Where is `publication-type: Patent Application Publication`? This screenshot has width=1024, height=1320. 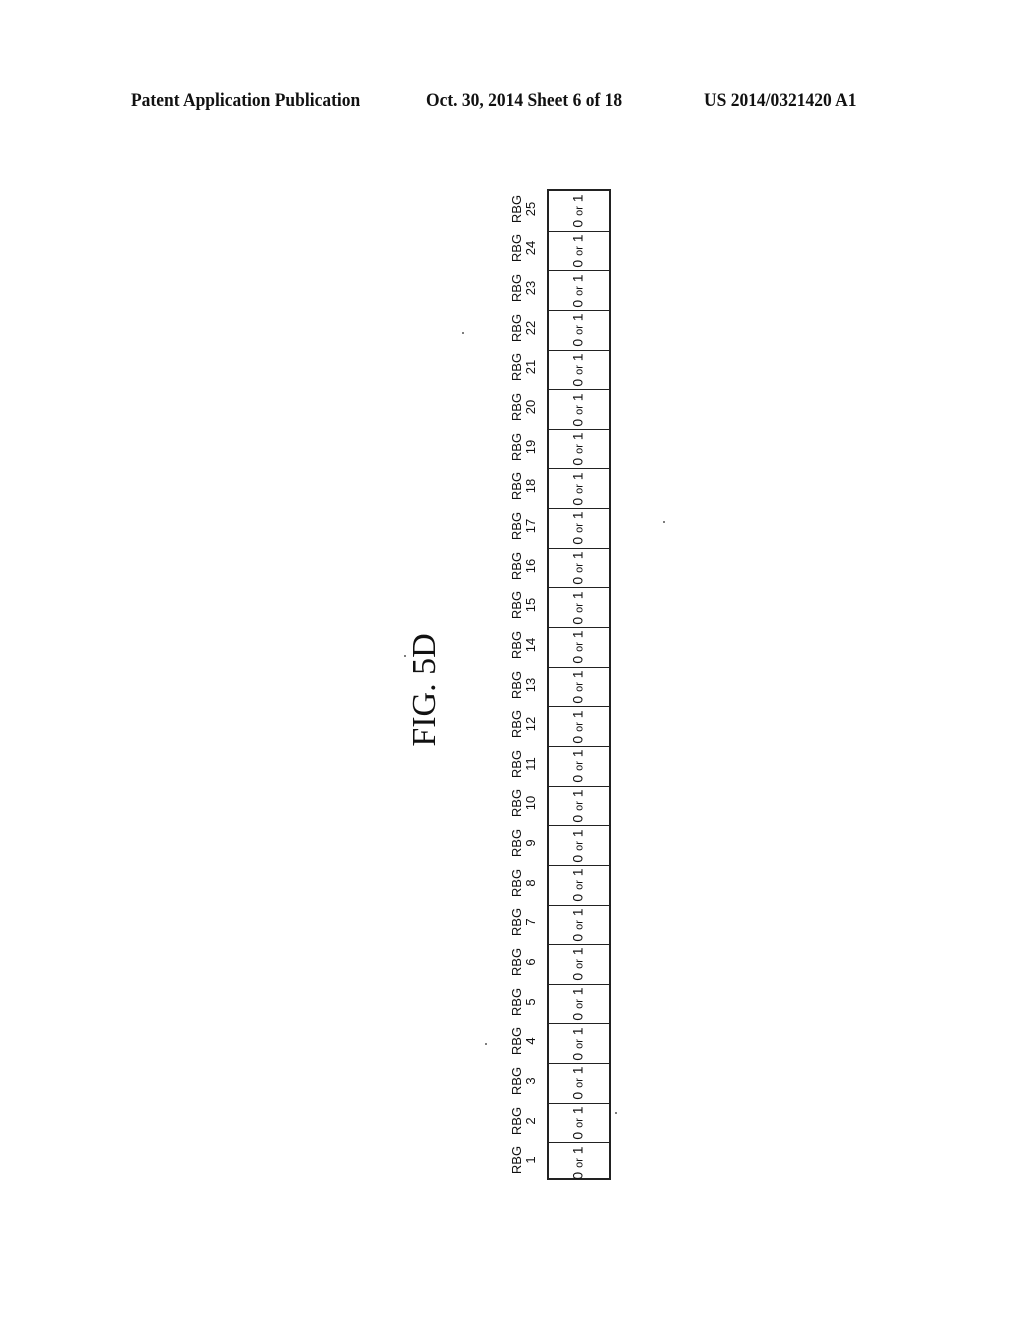 publication-type: Patent Application Publication is located at coordinates (246, 100).